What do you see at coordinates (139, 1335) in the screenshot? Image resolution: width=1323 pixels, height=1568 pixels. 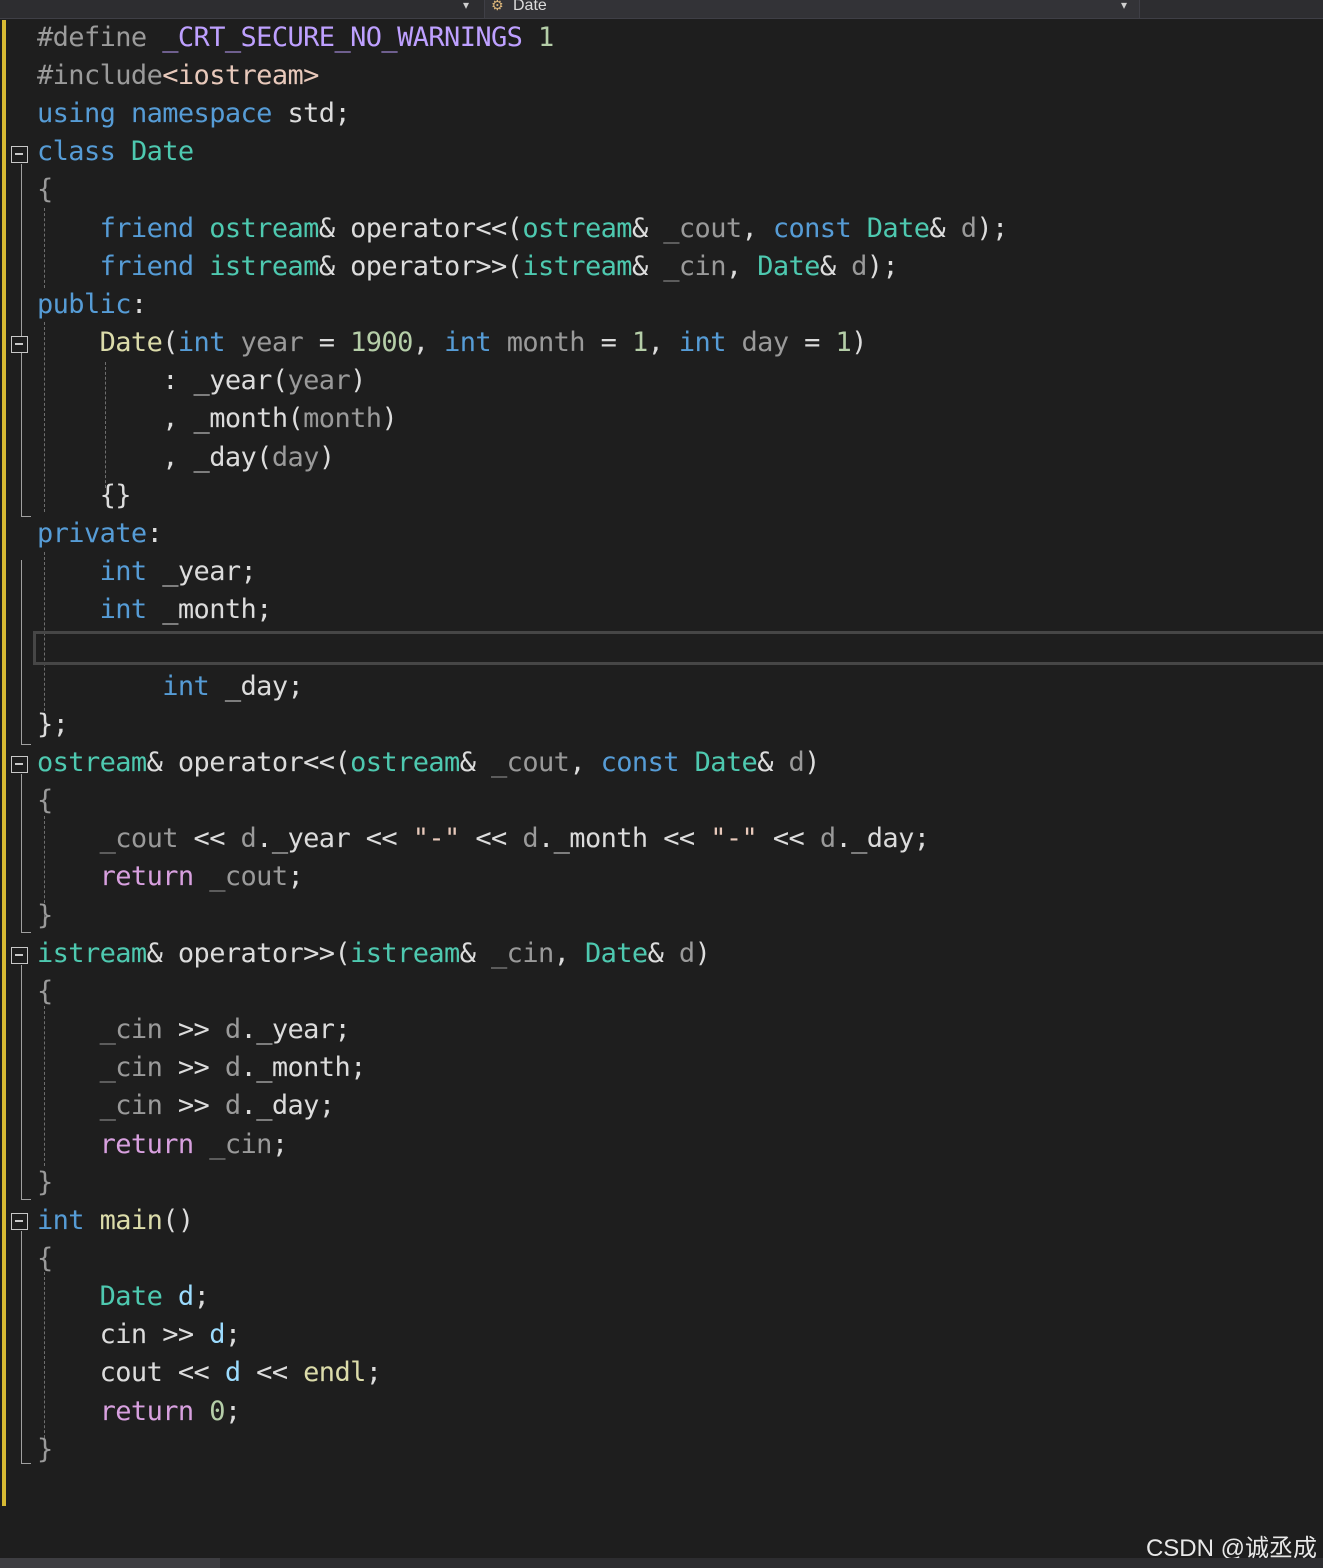 I see `code-line: cin >> d;` at bounding box center [139, 1335].